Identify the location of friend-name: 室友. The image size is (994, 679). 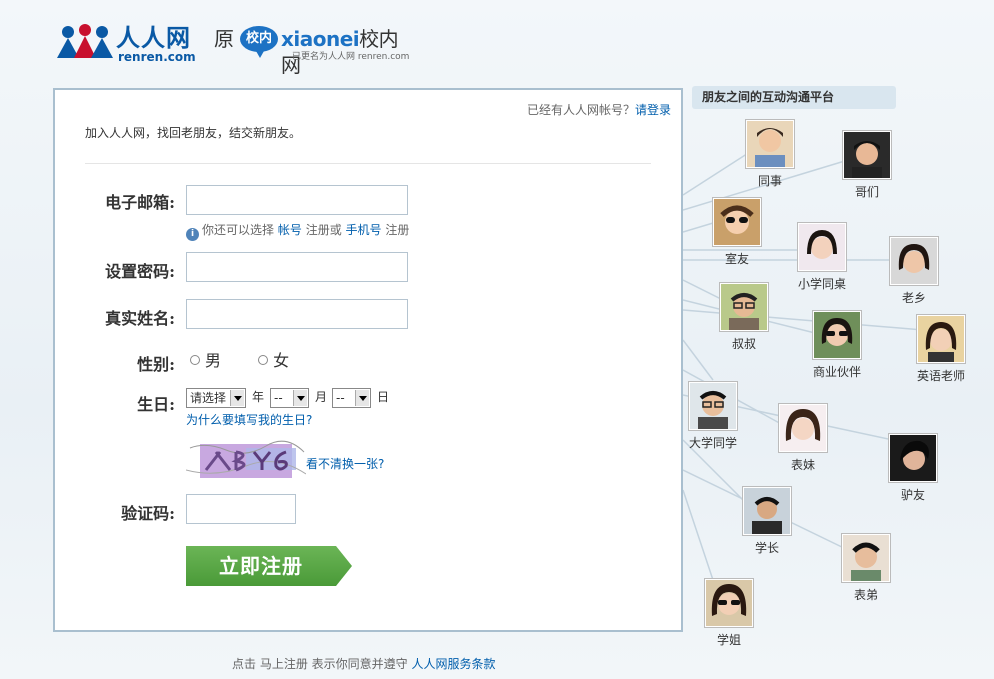
(736, 259).